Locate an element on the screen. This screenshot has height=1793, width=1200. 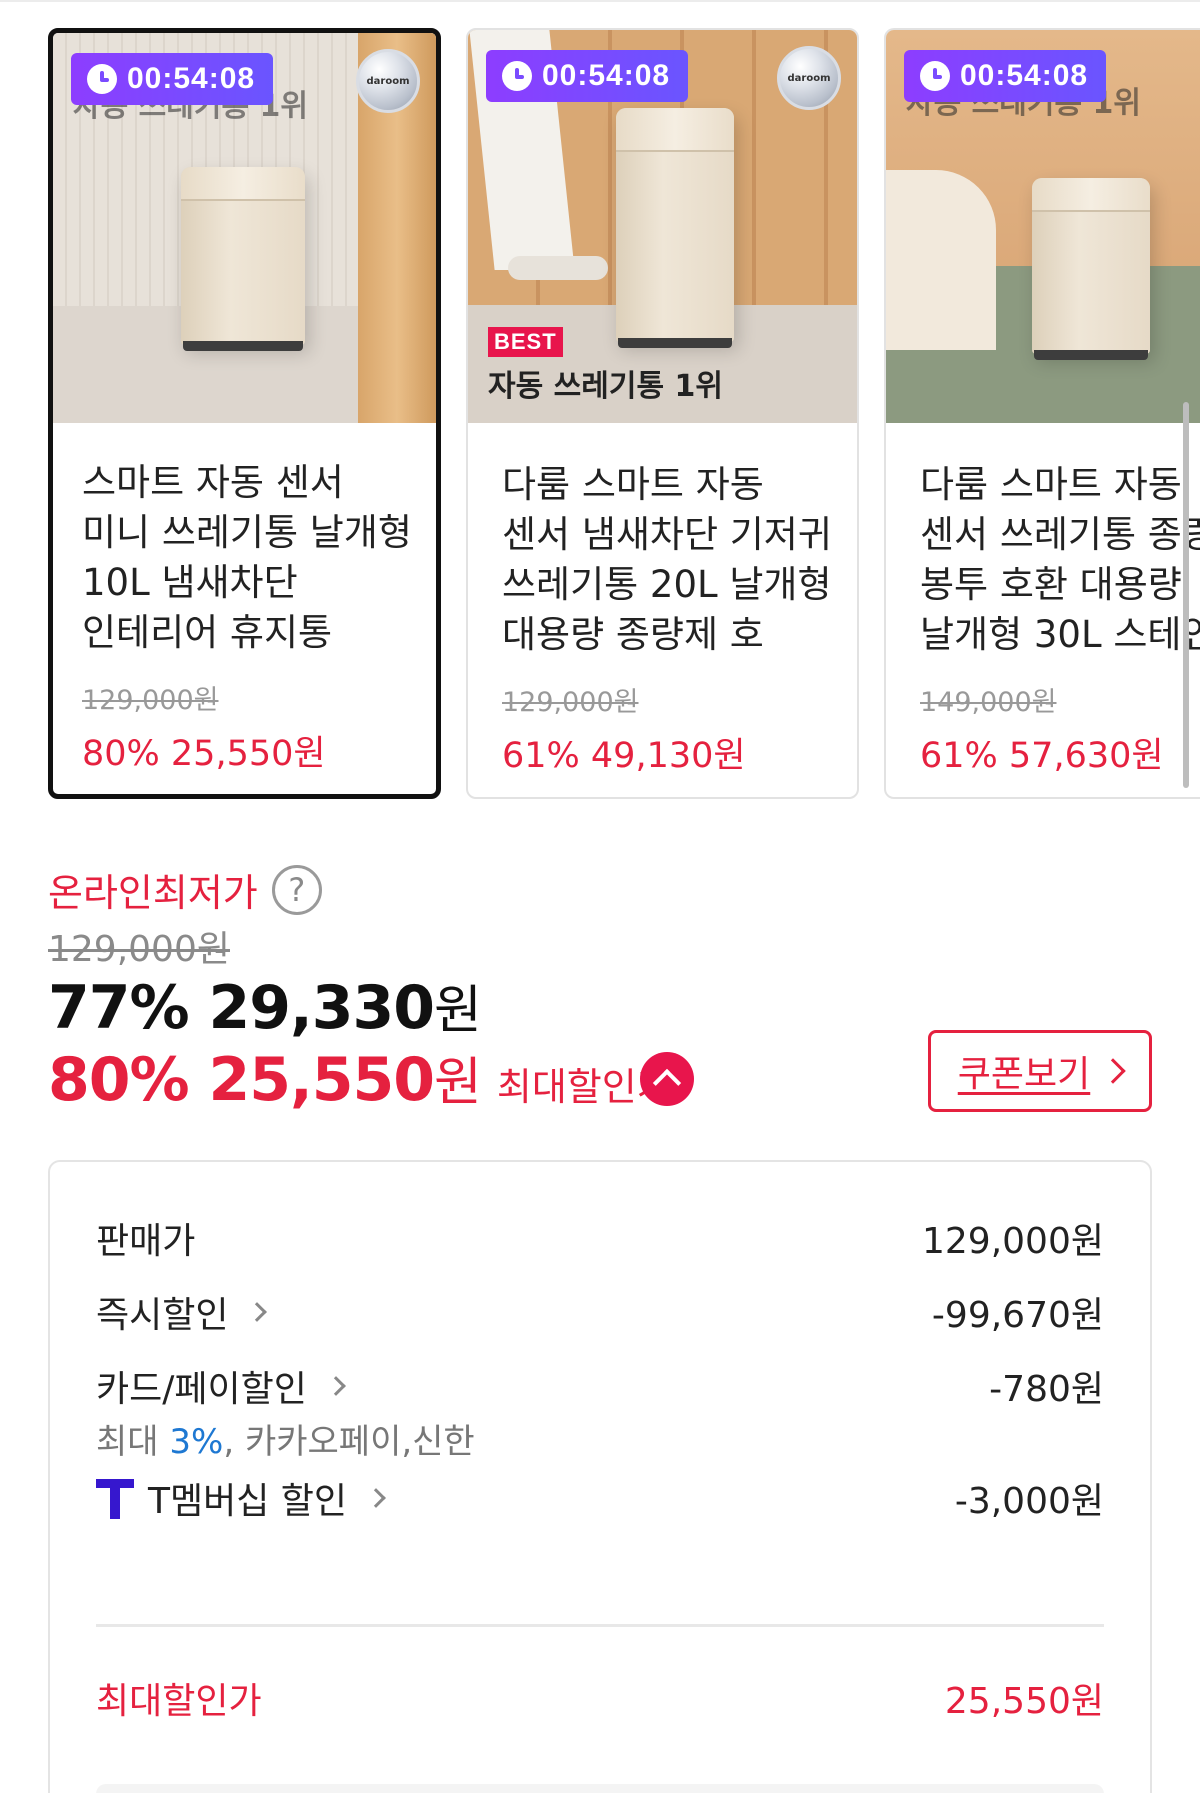
best-badge: BEST is located at coordinates (525, 342).